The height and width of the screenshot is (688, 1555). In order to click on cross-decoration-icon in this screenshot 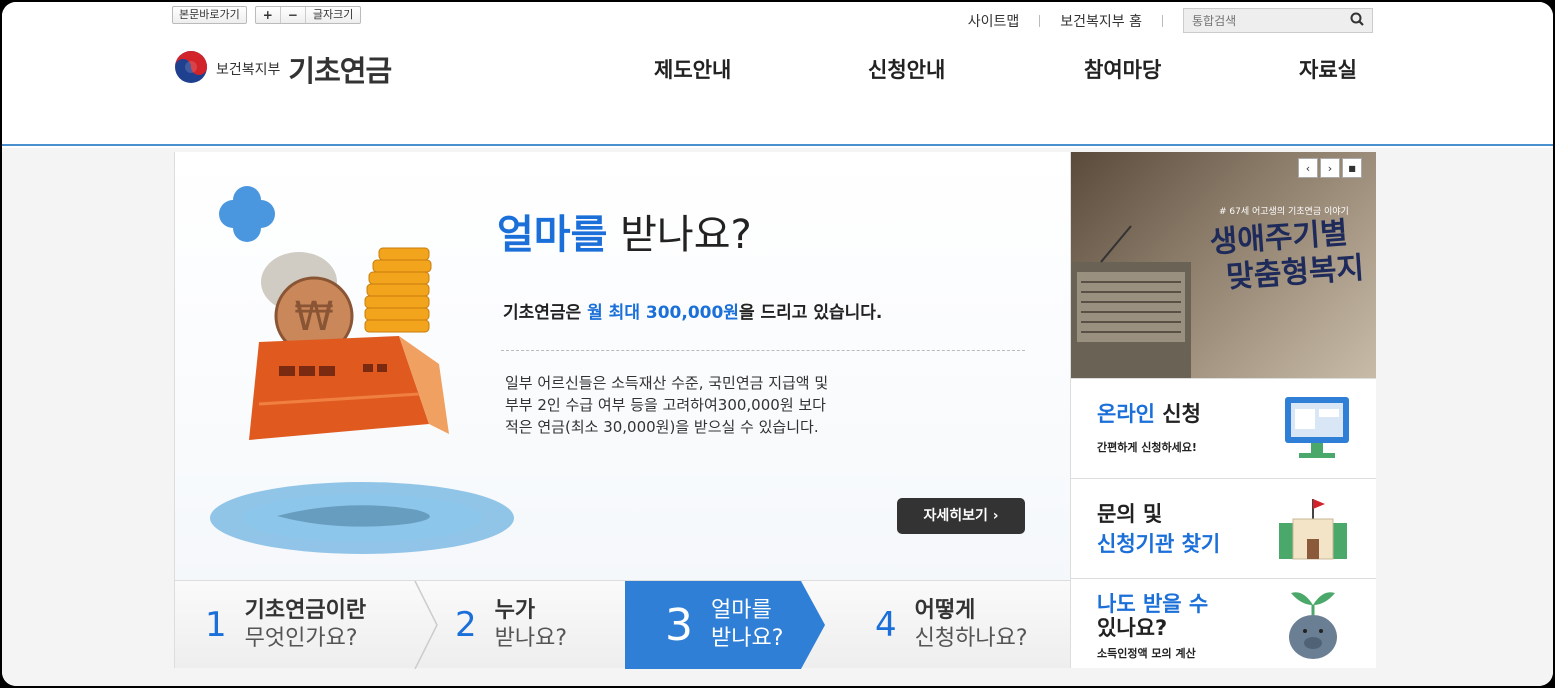, I will do `click(247, 216)`.